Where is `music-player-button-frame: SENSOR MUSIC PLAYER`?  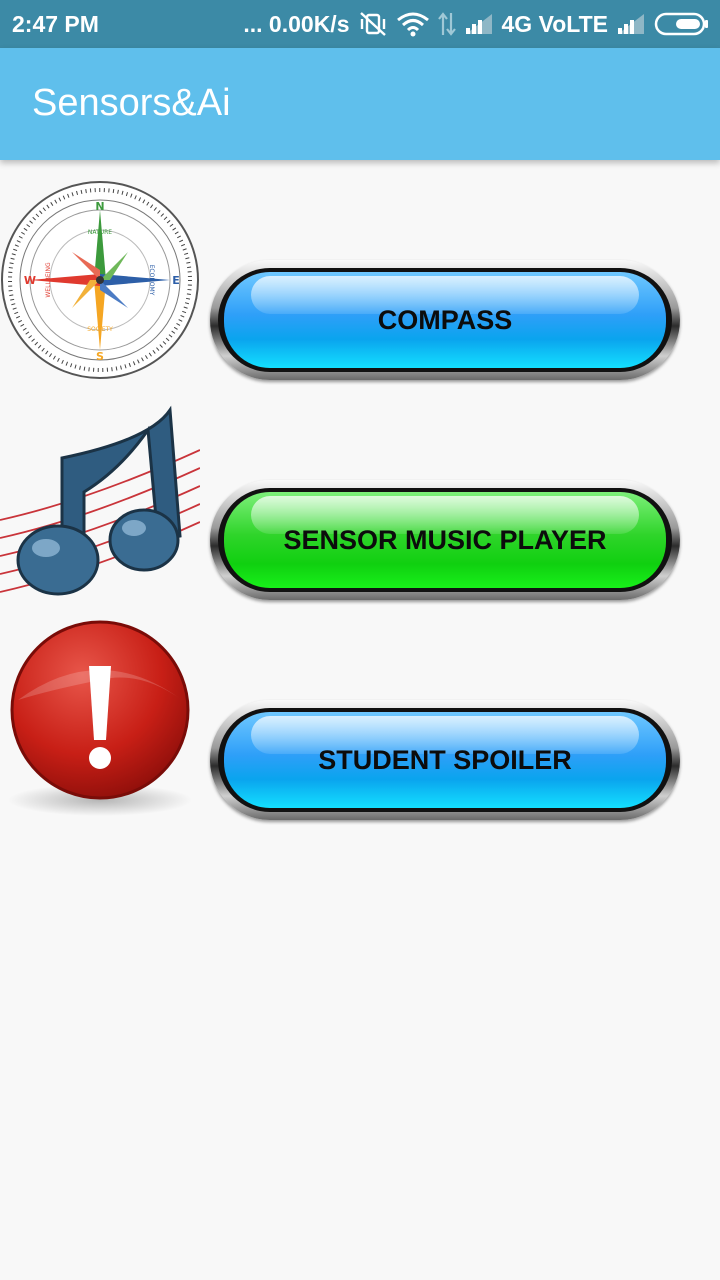
music-player-button-frame: SENSOR MUSIC PLAYER is located at coordinates (445, 540).